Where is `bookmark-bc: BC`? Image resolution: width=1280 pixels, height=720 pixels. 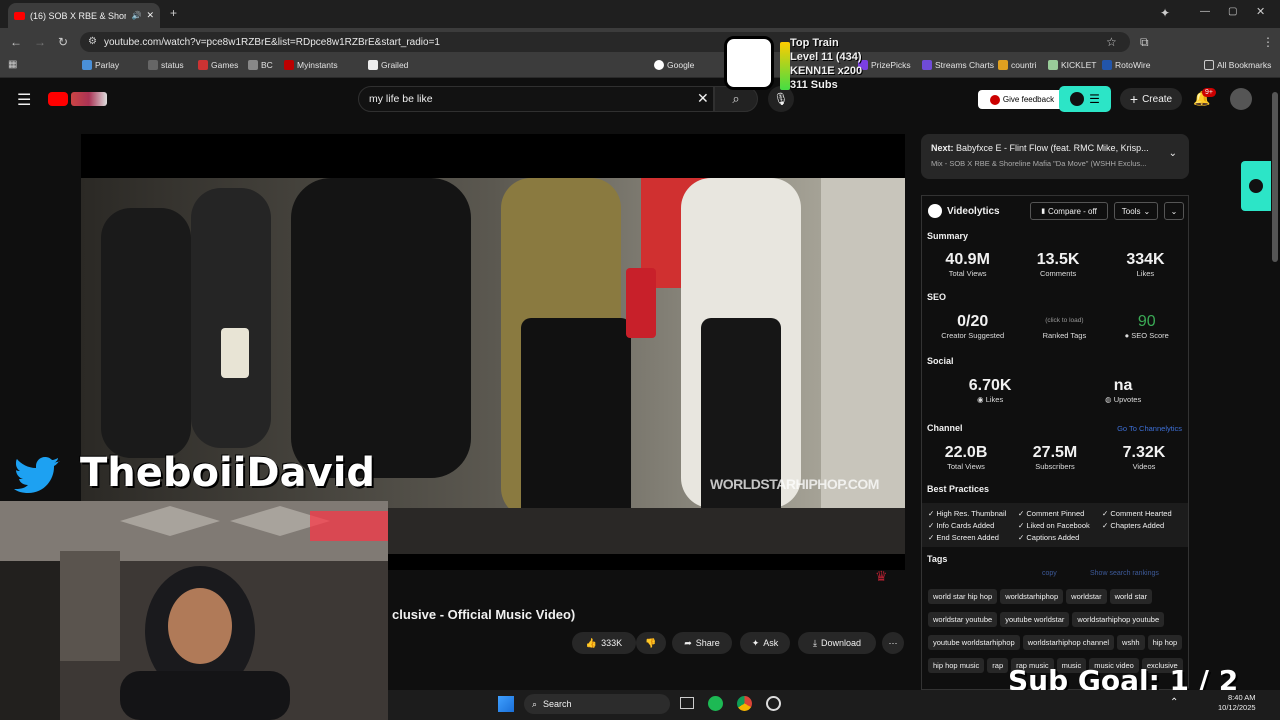 bookmark-bc: BC is located at coordinates (260, 65).